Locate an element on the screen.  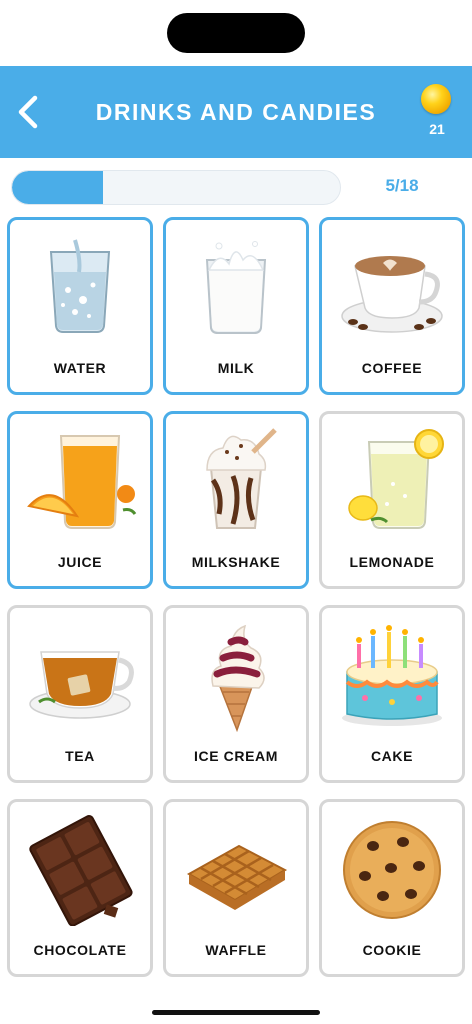
item-card-waffle: WAFFLE is located at coordinates (236, 888).